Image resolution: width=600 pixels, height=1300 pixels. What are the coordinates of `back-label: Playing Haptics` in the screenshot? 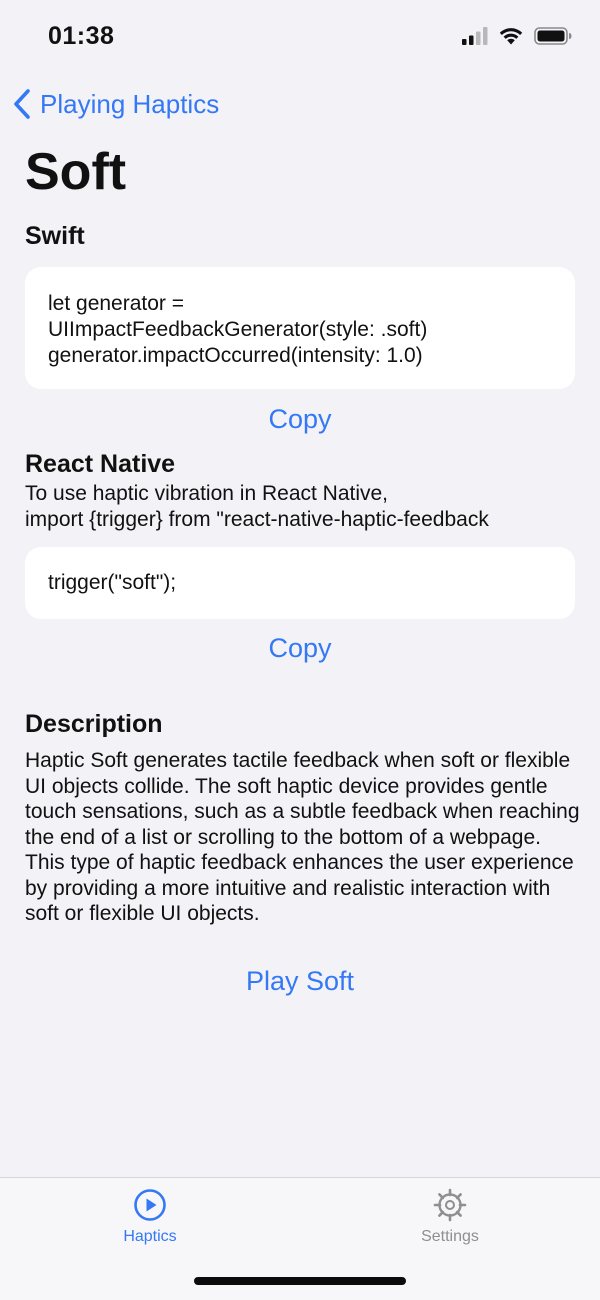 It's located at (130, 103).